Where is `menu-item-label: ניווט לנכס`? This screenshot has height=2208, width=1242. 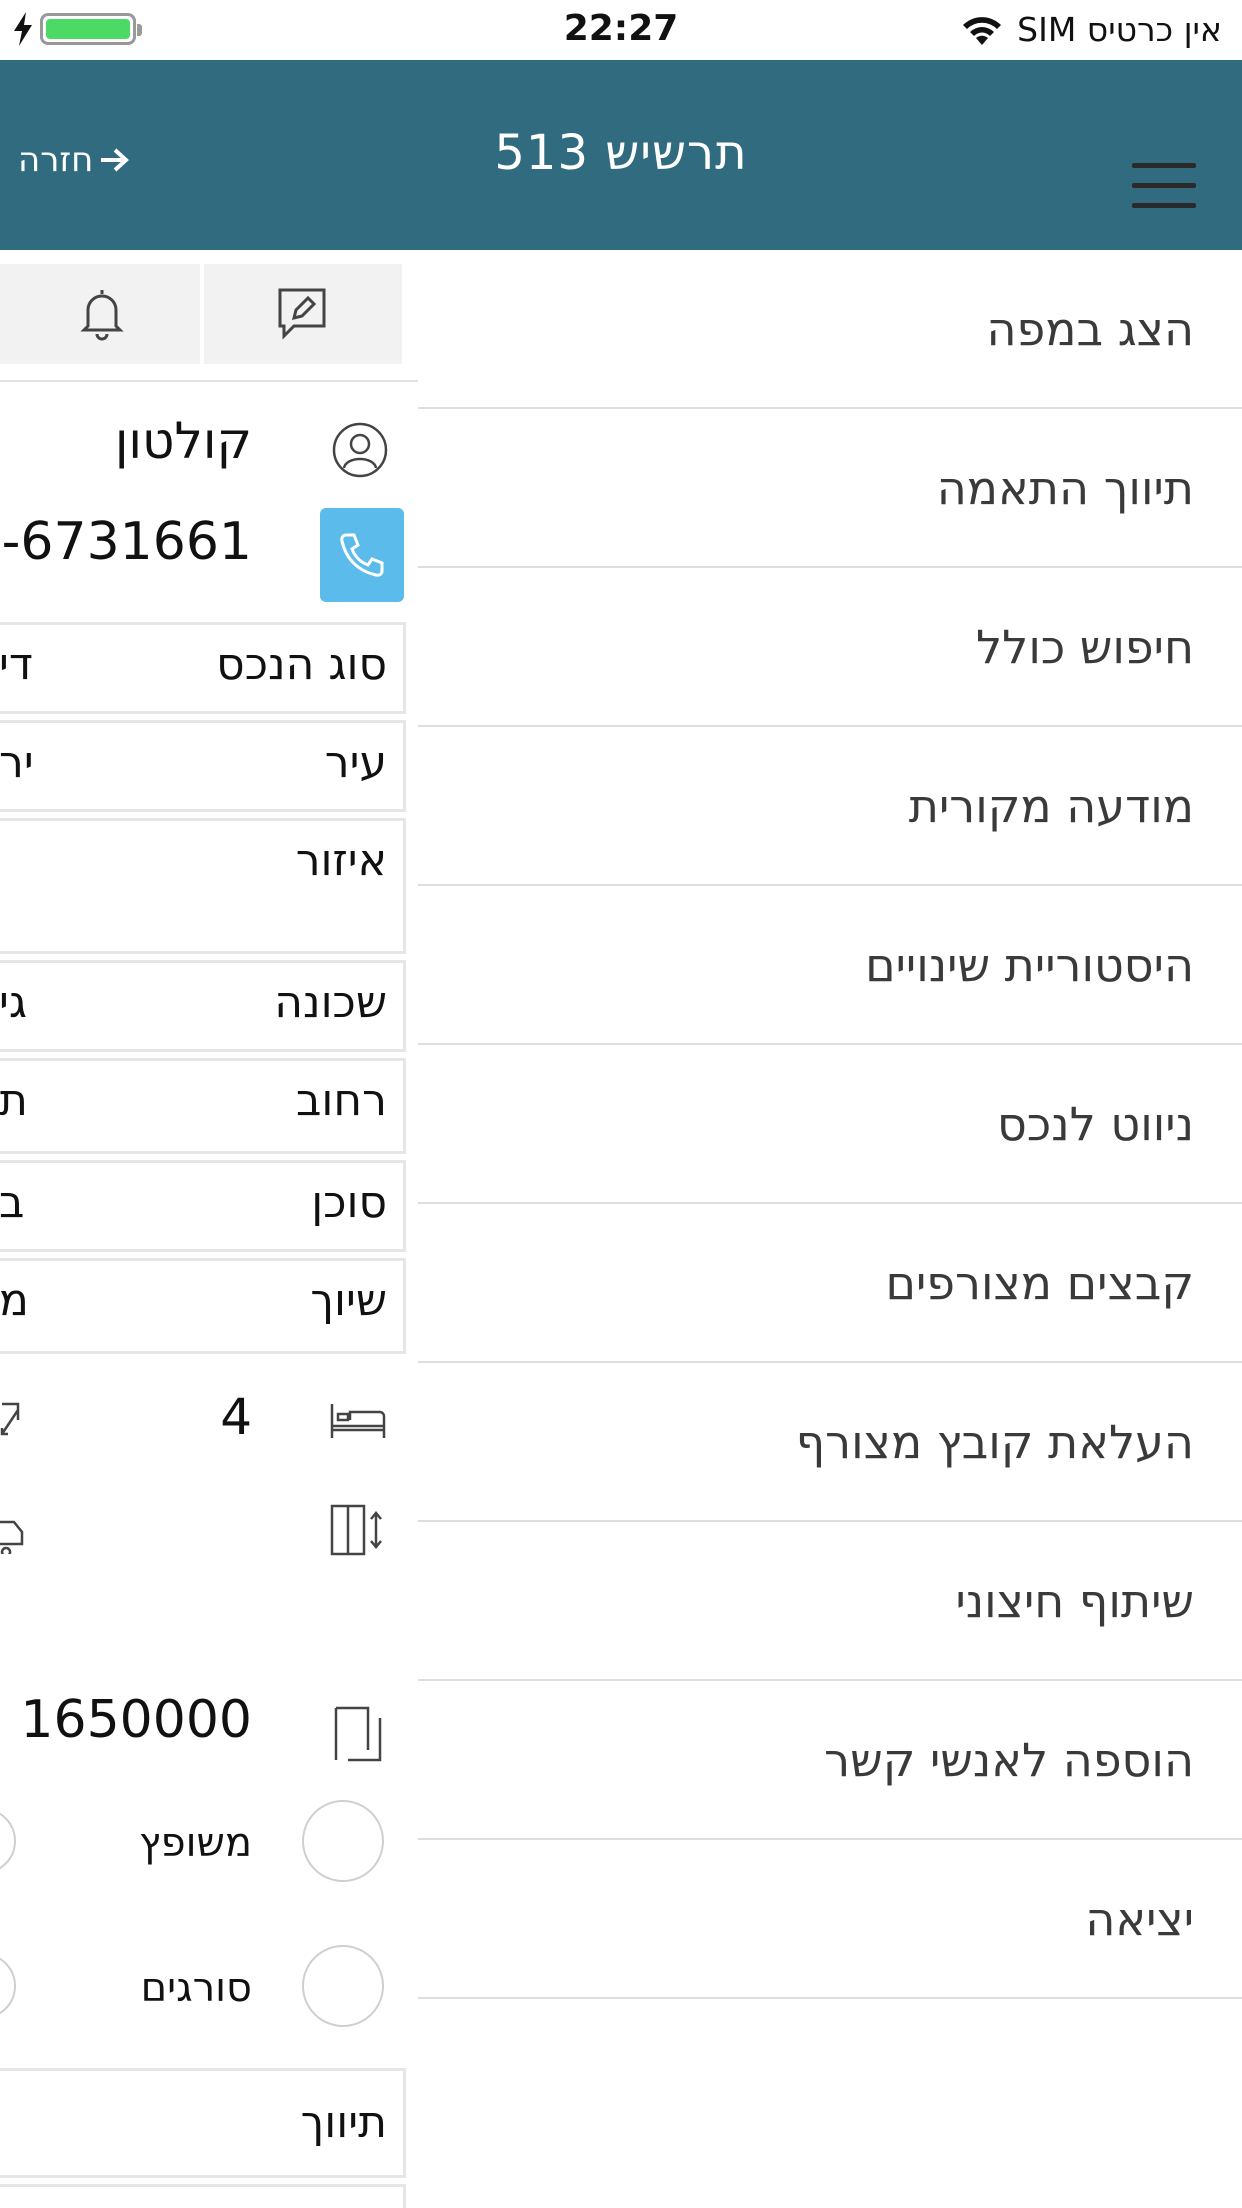 menu-item-label: ניווט לנכס is located at coordinates (1095, 1123).